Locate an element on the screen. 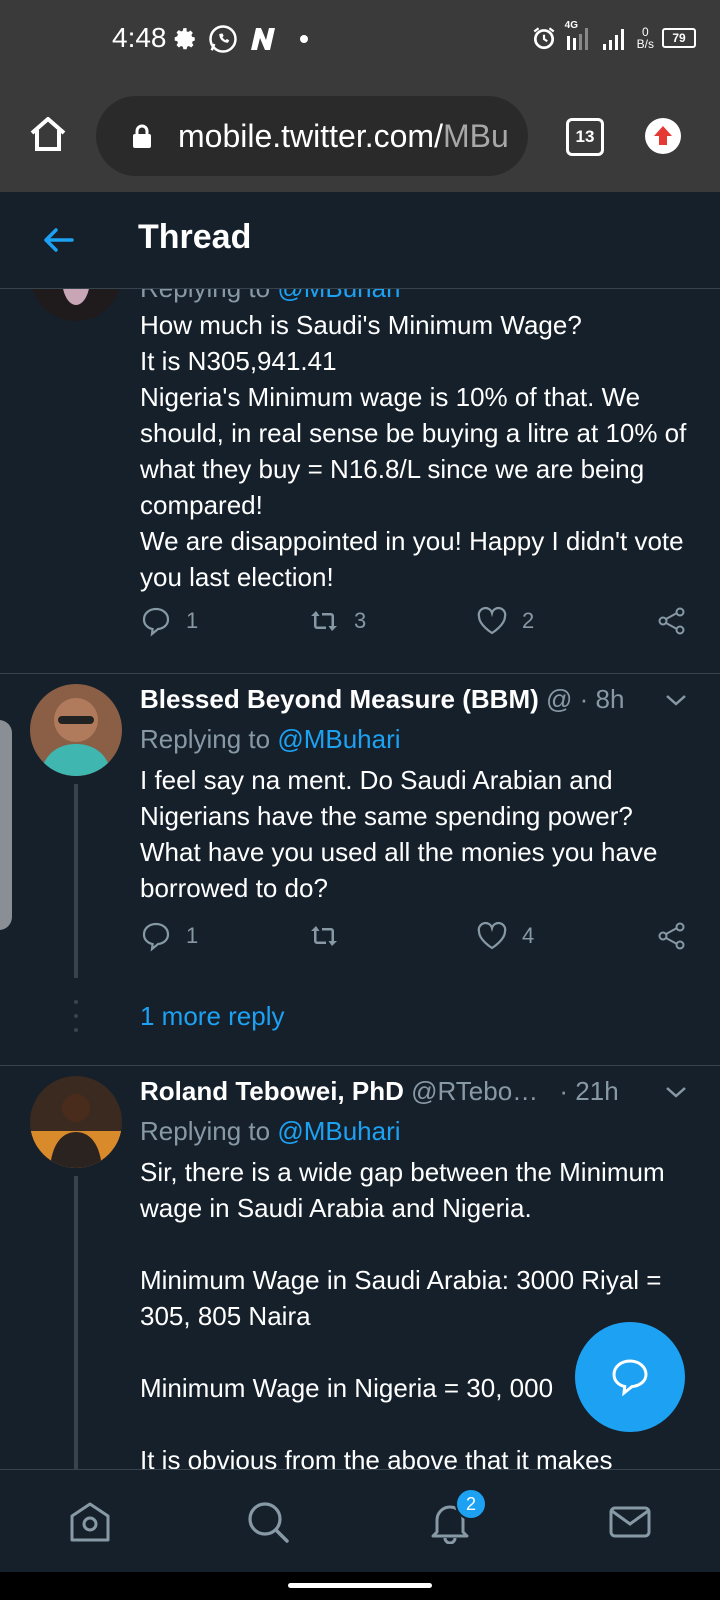 This screenshot has height=1600, width=720. retweet-button: 3 is located at coordinates (337, 621).